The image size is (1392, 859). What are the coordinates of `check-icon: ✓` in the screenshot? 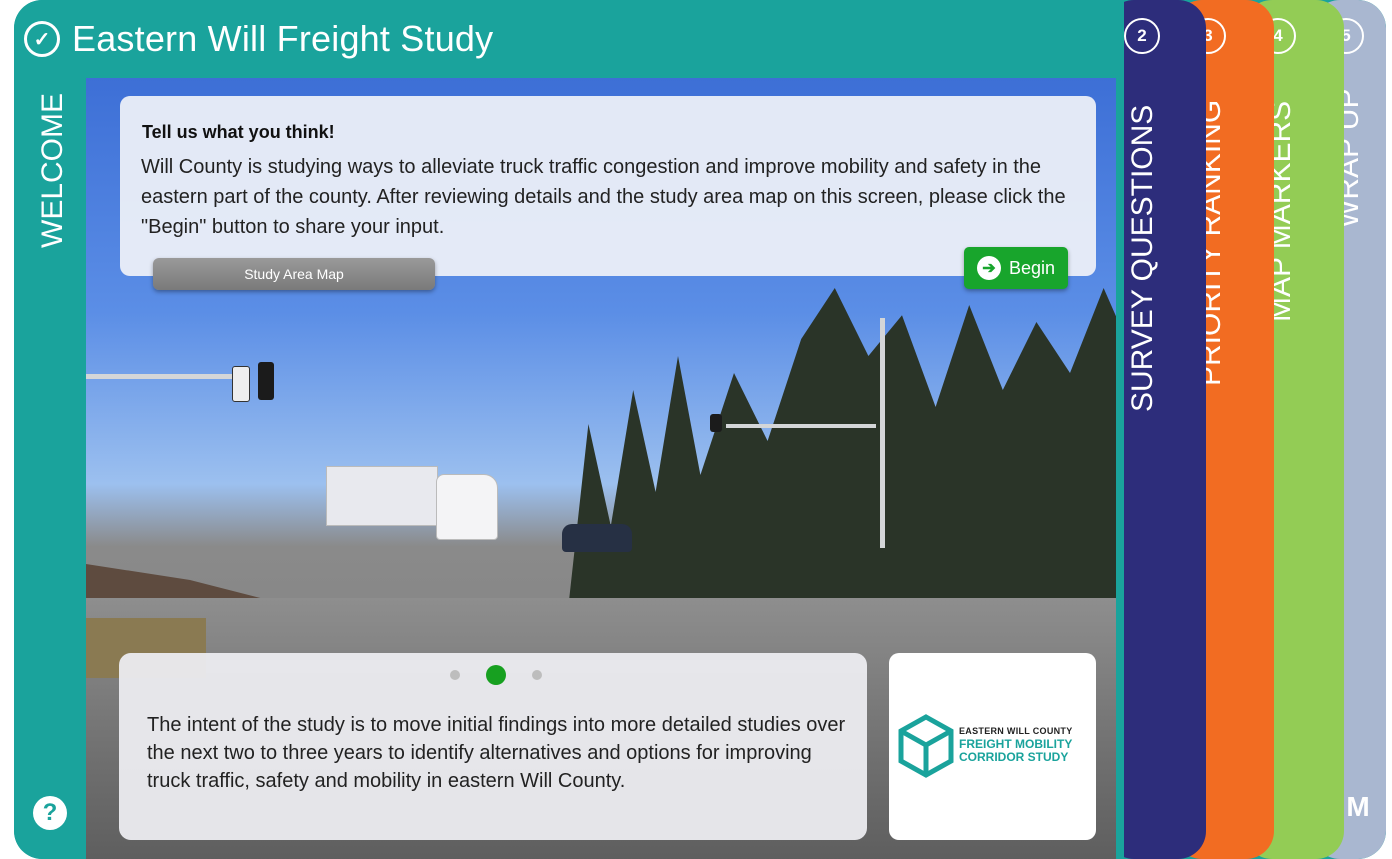 It's located at (42, 39).